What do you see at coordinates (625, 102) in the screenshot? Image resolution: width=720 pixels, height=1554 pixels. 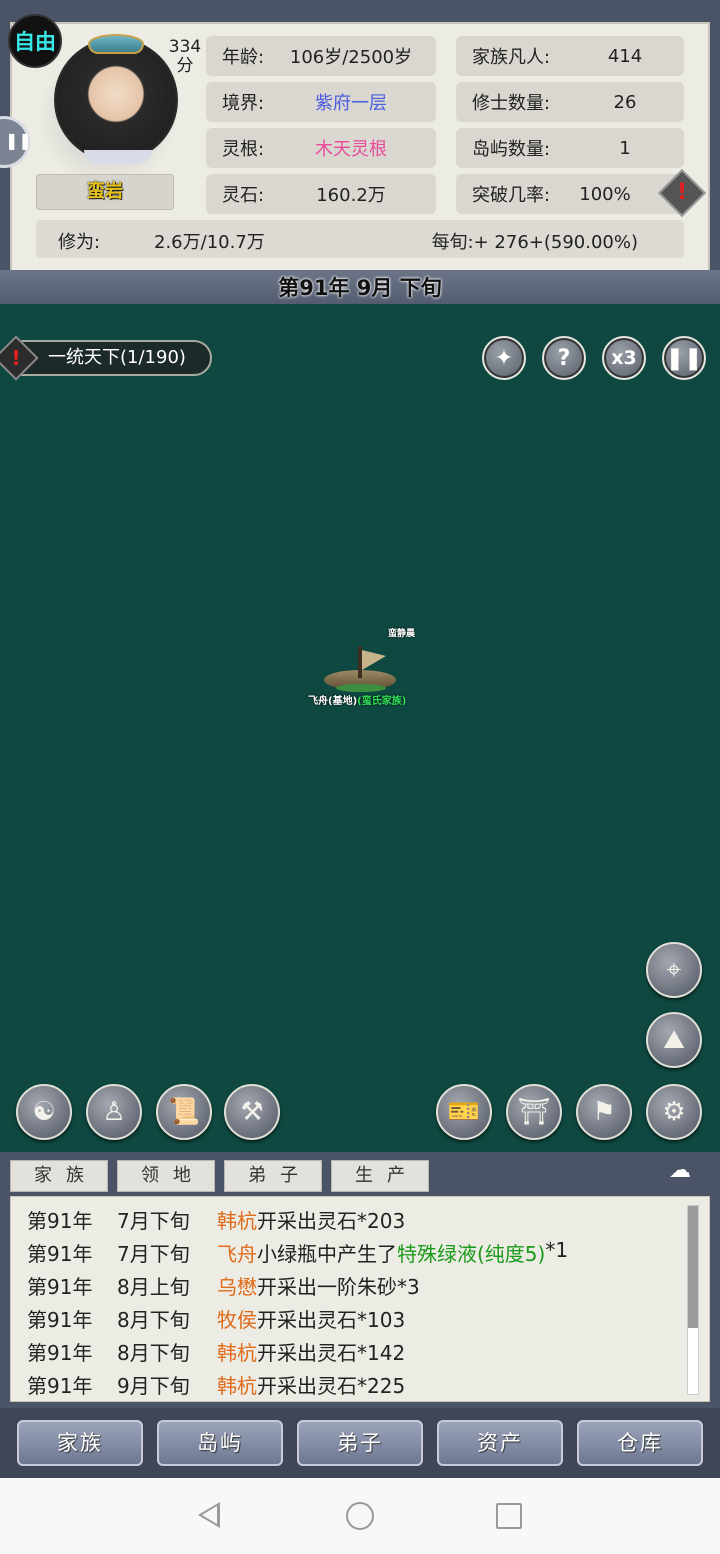 I see `cultivators-value: 26` at bounding box center [625, 102].